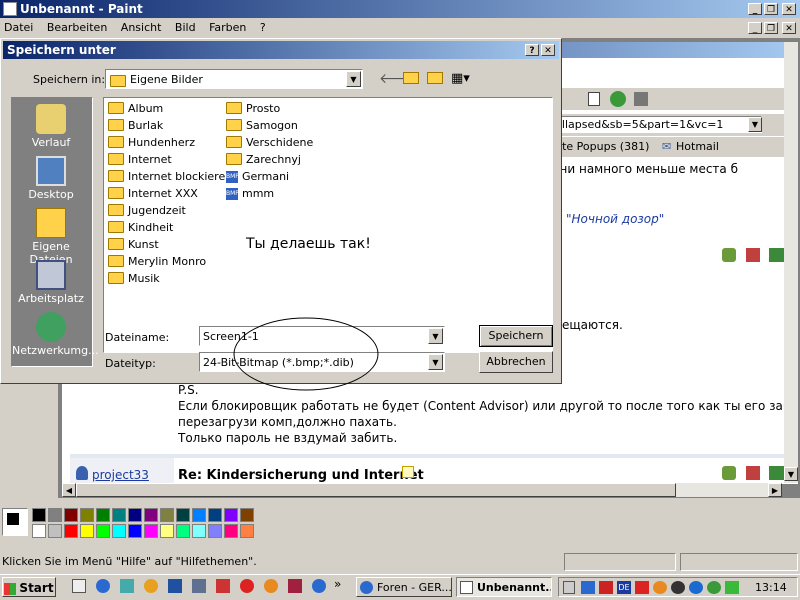  Describe the element at coordinates (170, 227) in the screenshot. I see `folder-item: Kindheit` at that location.